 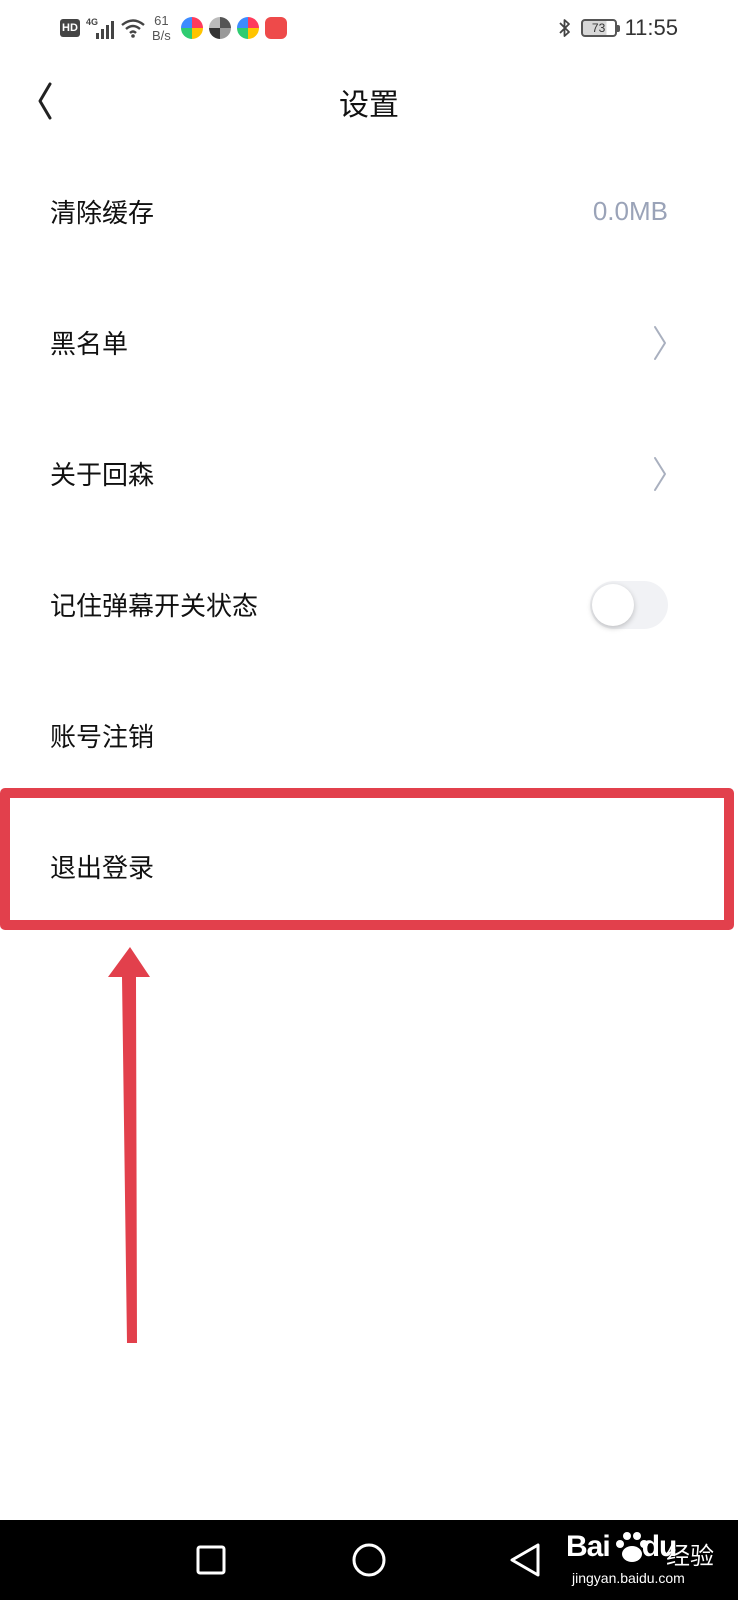 I want to click on page-title: 设置, so click(x=369, y=105).